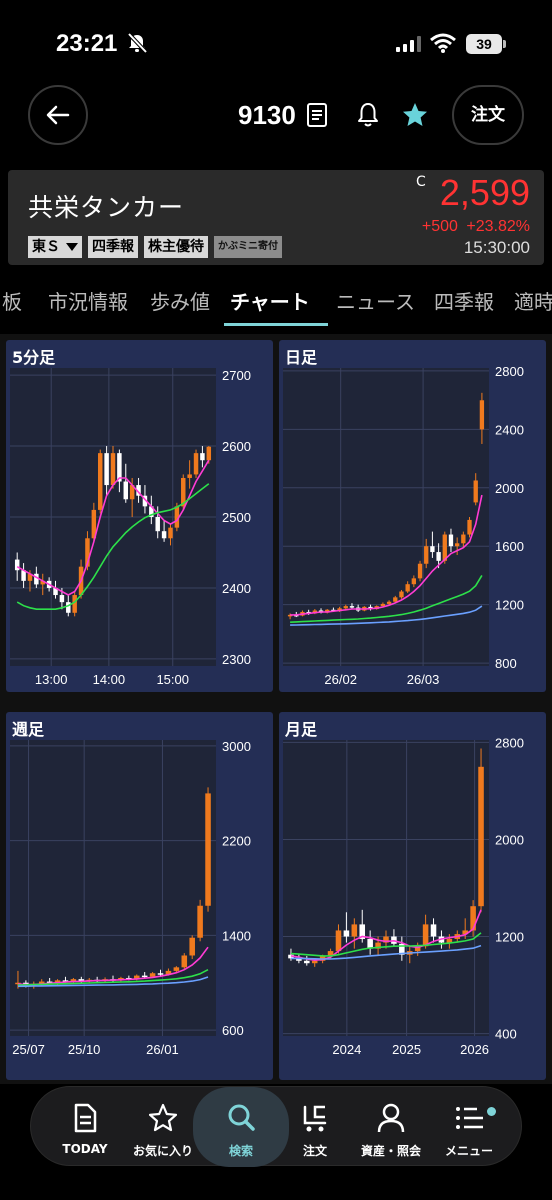 The height and width of the screenshot is (1200, 552). What do you see at coordinates (469, 1127) in the screenshot?
I see `nav-menu: メニュー` at bounding box center [469, 1127].